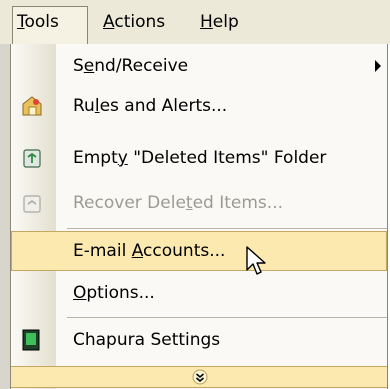 This screenshot has width=390, height=389. What do you see at coordinates (21, 22) in the screenshot?
I see `menu-tools-accel: T` at bounding box center [21, 22].